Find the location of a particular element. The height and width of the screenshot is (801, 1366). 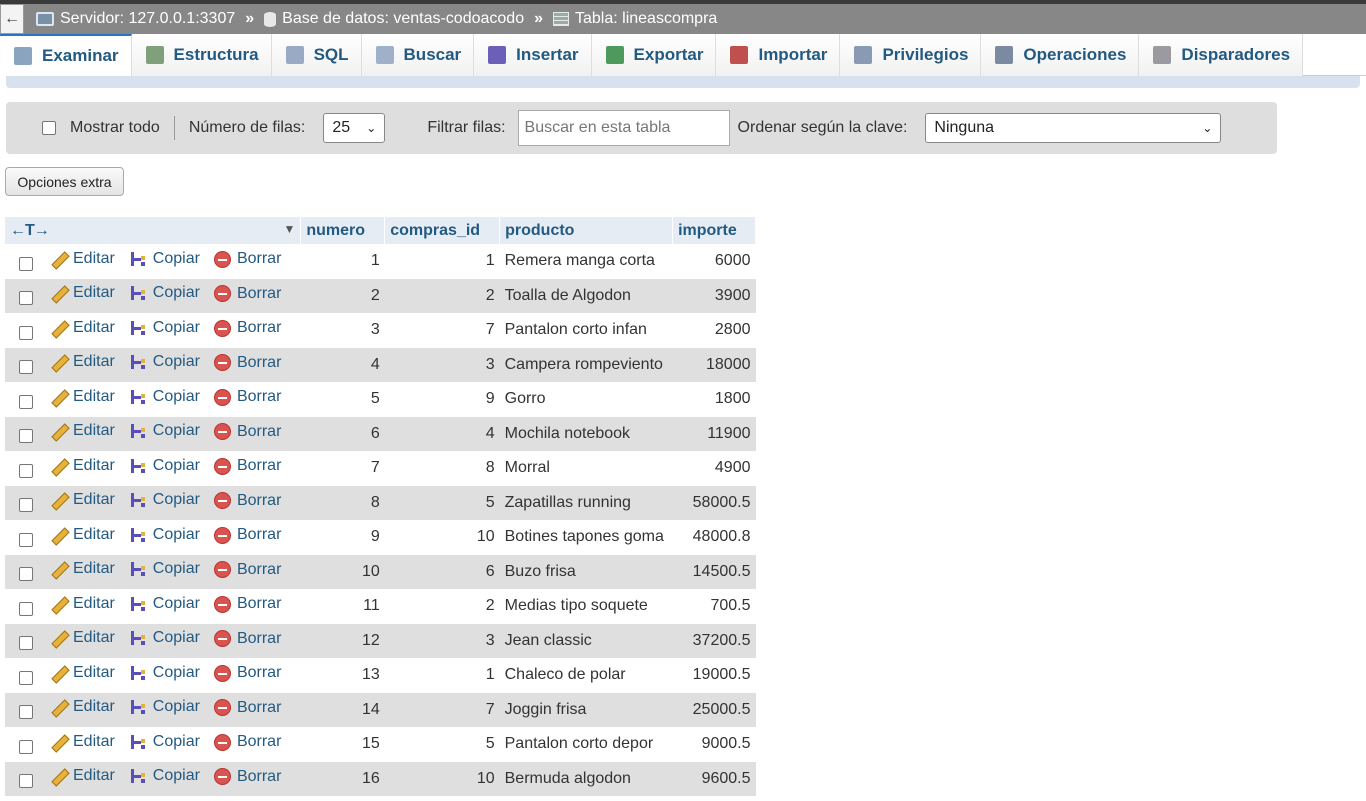

rows-count-select: 25 ⌄ is located at coordinates (354, 128).